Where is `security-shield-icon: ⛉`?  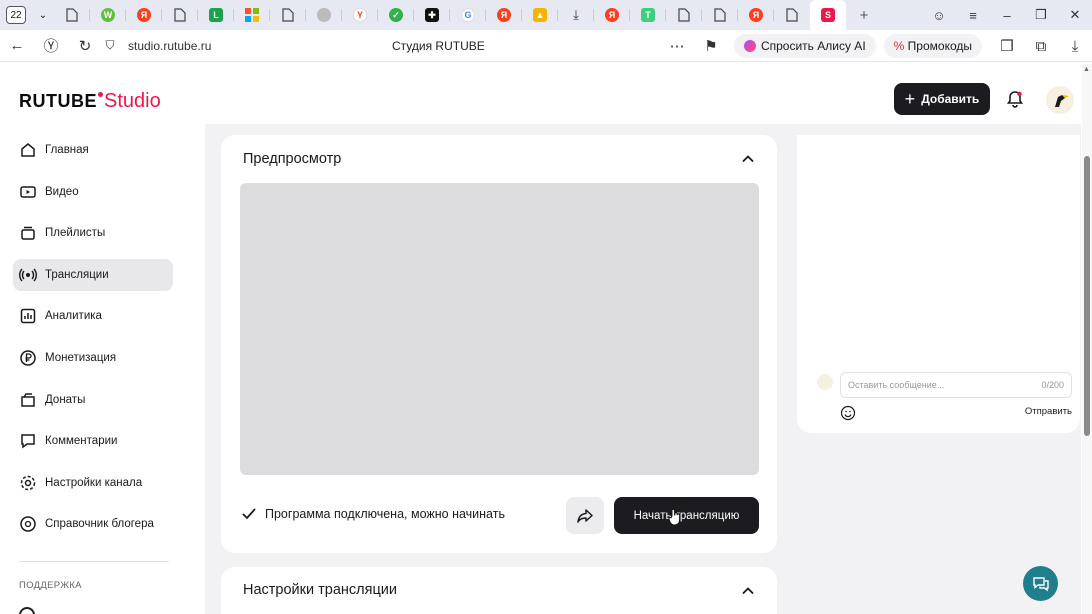
security-shield-icon: ⛉ is located at coordinates (110, 45).